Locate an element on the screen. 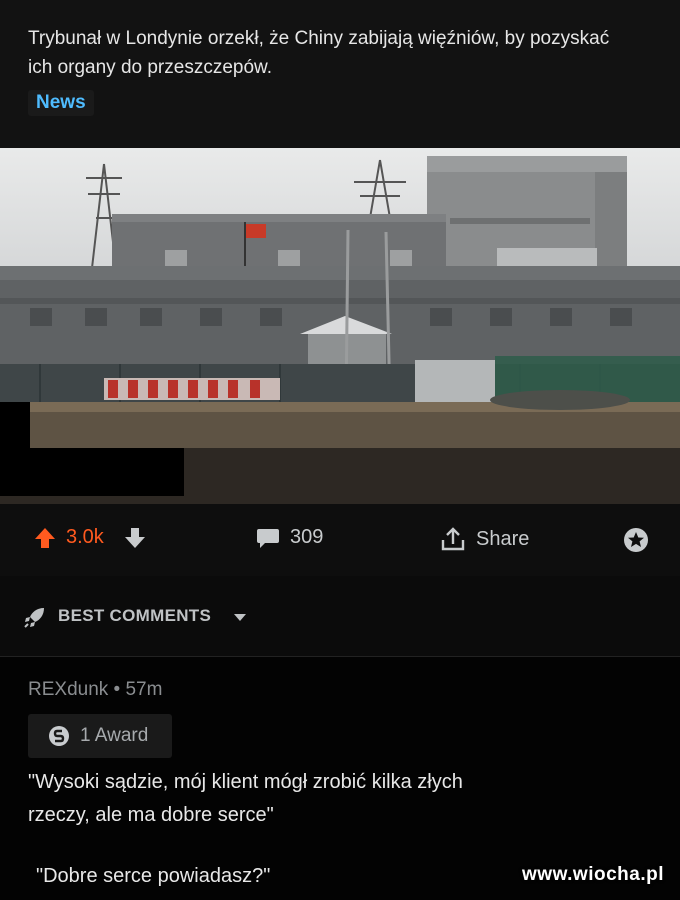 The width and height of the screenshot is (680, 900). chevron-down-icon is located at coordinates (240, 618).